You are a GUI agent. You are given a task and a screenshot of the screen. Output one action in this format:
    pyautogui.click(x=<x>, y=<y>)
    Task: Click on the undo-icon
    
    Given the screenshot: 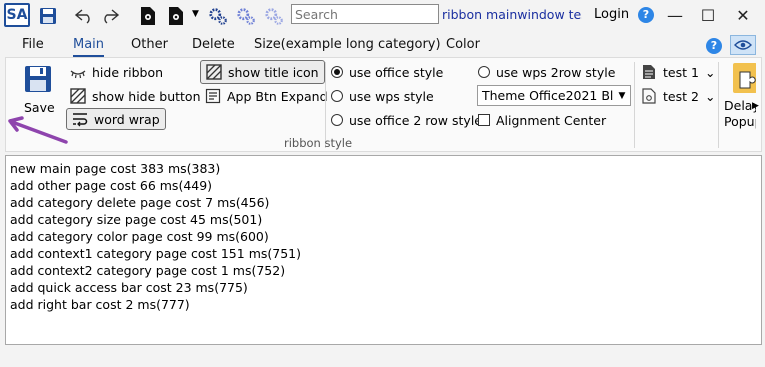 What is the action you would take?
    pyautogui.click(x=84, y=16)
    